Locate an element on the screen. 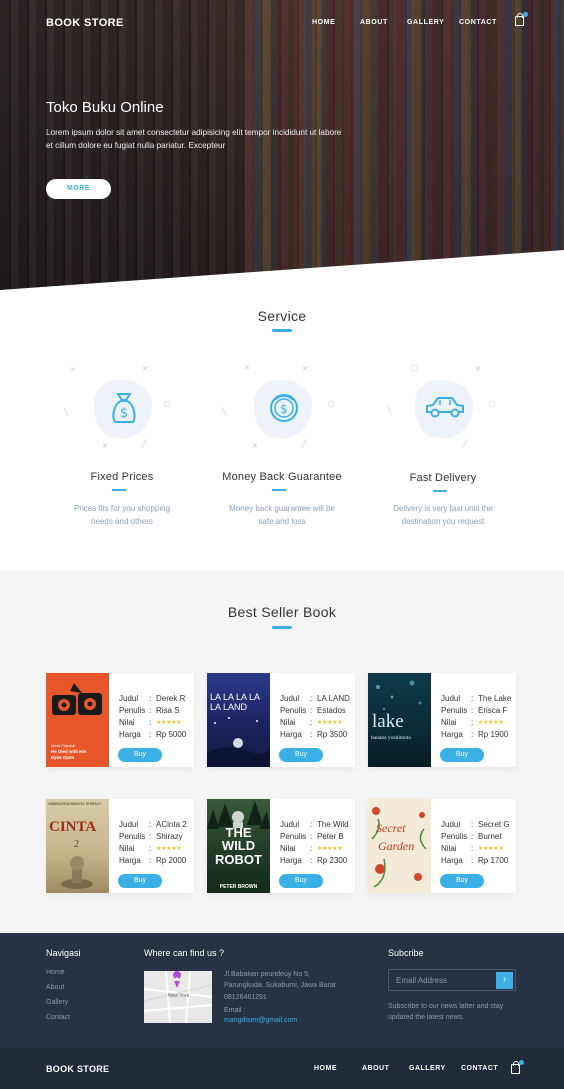 This screenshot has height=1089, width=564. book-cover: LA LA LA LA LA LAND is located at coordinates (238, 720).